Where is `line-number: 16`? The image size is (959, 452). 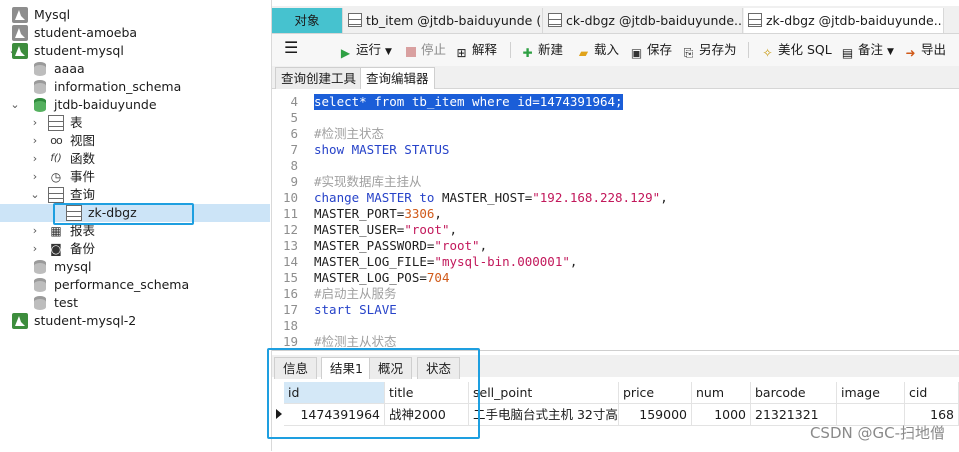
line-number: 16 is located at coordinates (290, 293).